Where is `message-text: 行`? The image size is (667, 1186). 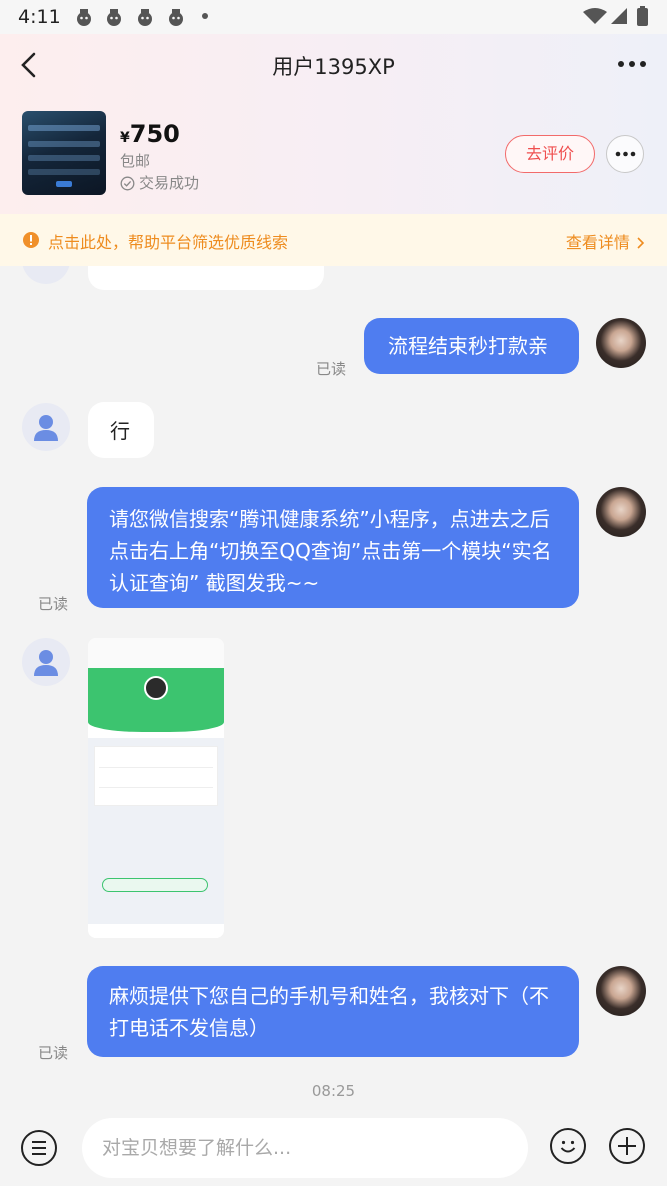 message-text: 行 is located at coordinates (120, 431).